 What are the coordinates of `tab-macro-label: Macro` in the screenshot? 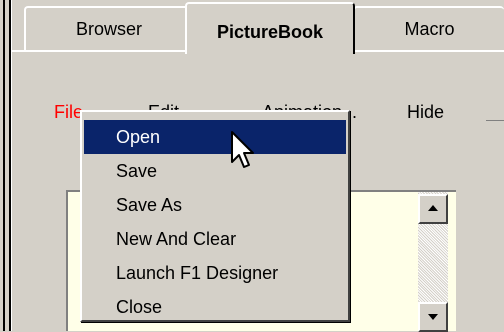 It's located at (429, 29).